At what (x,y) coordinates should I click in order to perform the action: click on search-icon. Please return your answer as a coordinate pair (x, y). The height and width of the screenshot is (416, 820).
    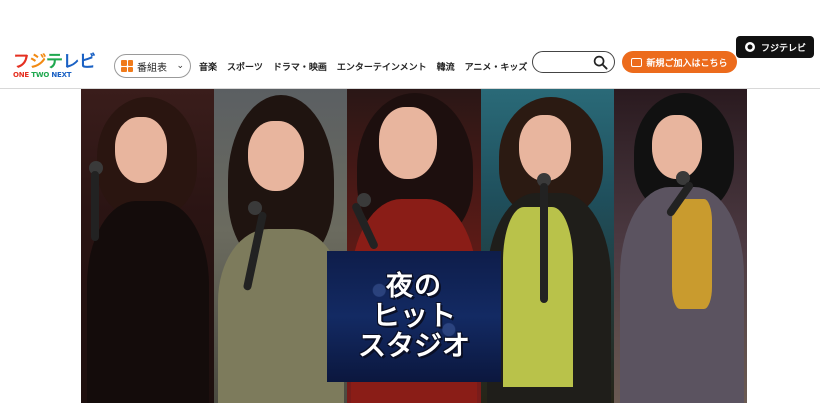
    Looking at the image, I should click on (600, 62).